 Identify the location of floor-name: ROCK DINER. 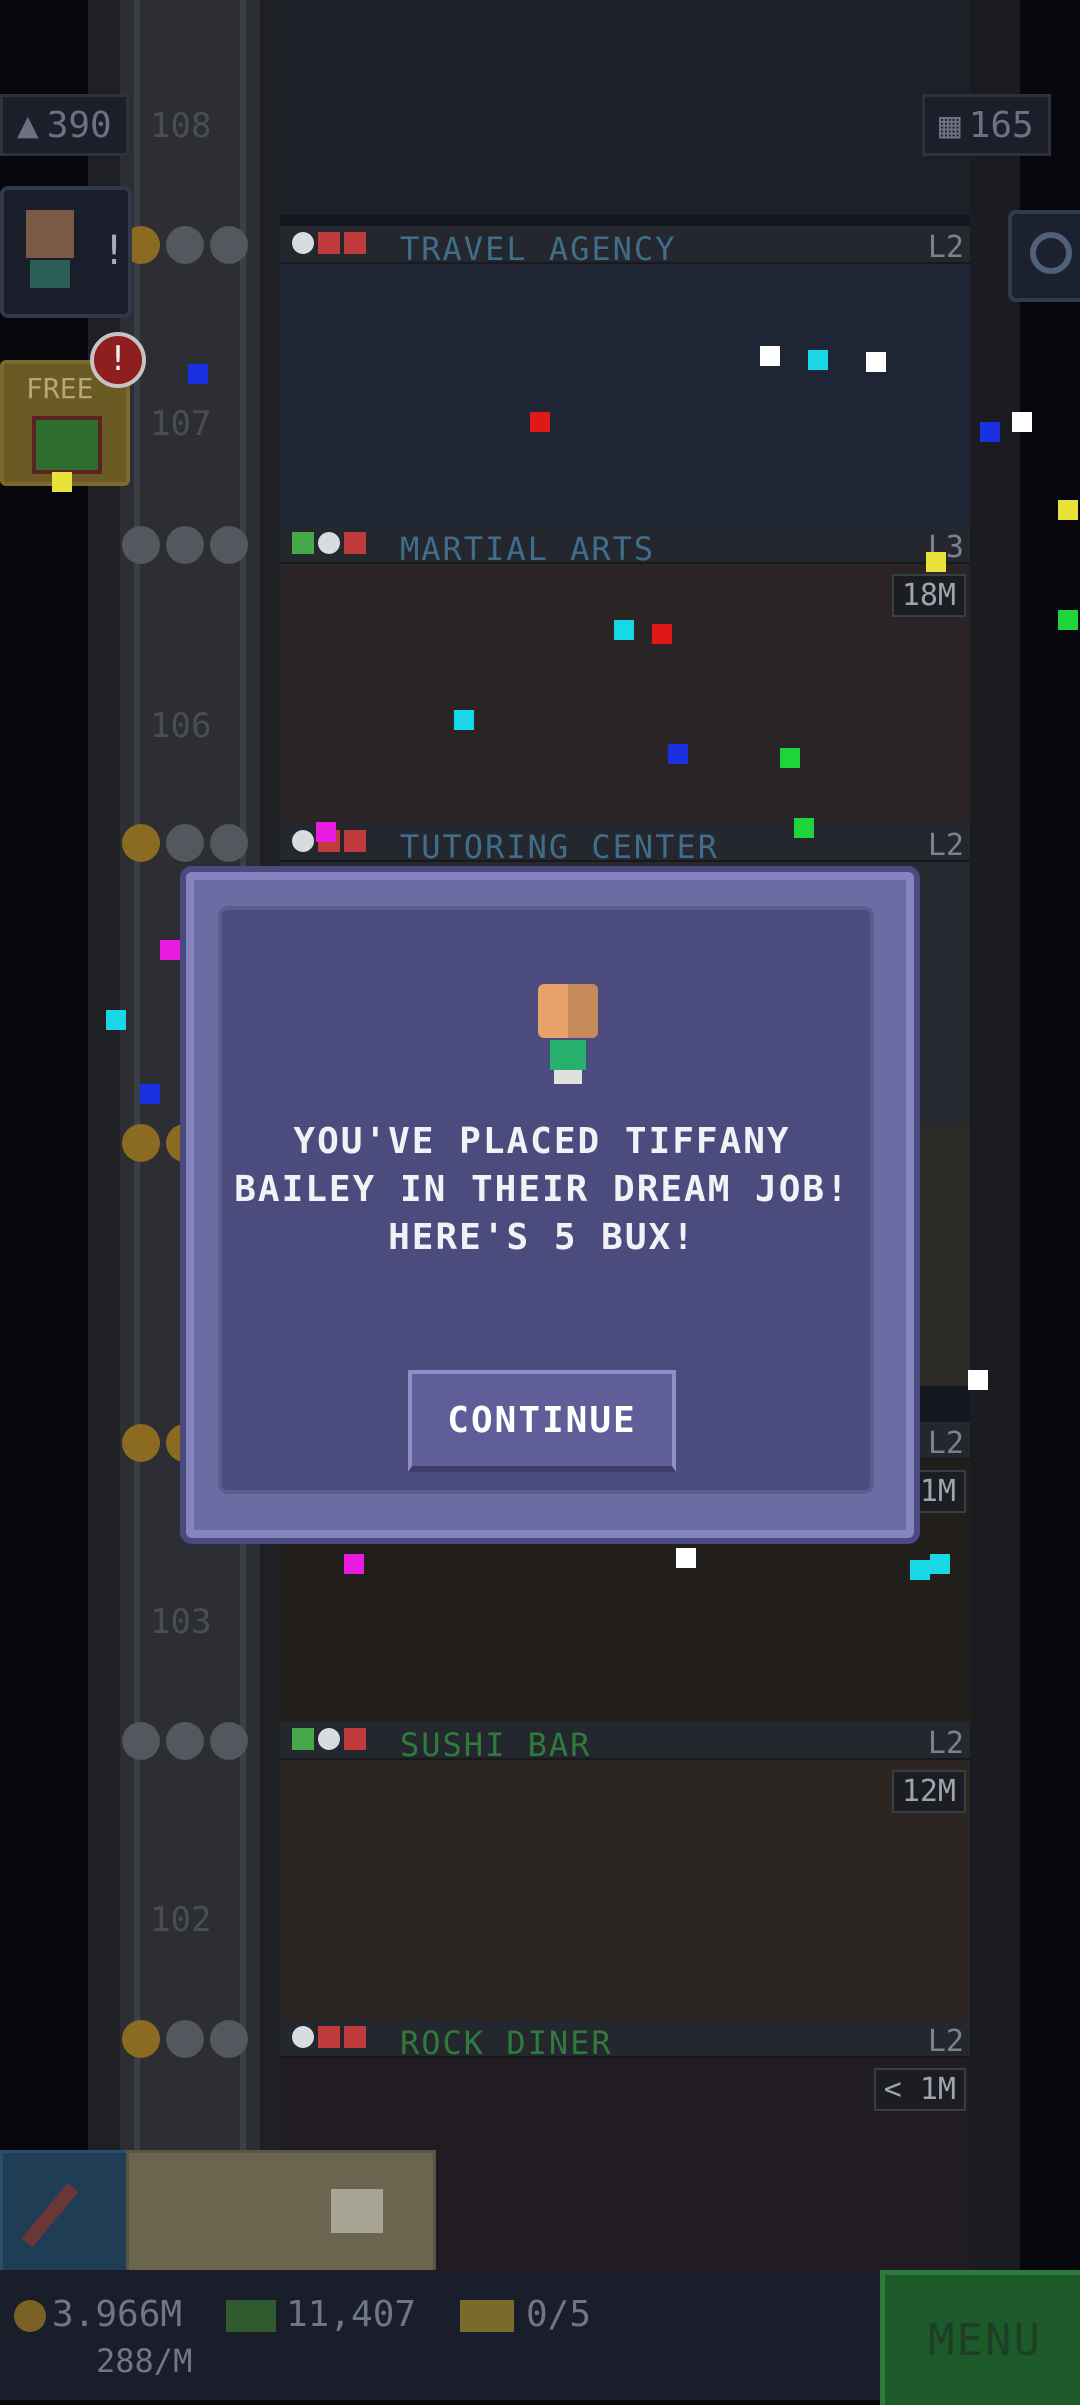
(506, 2043).